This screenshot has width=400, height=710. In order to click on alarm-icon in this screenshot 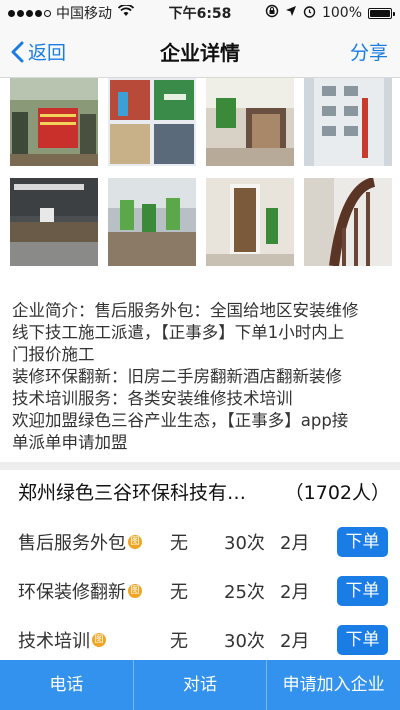, I will do `click(309, 13)`.